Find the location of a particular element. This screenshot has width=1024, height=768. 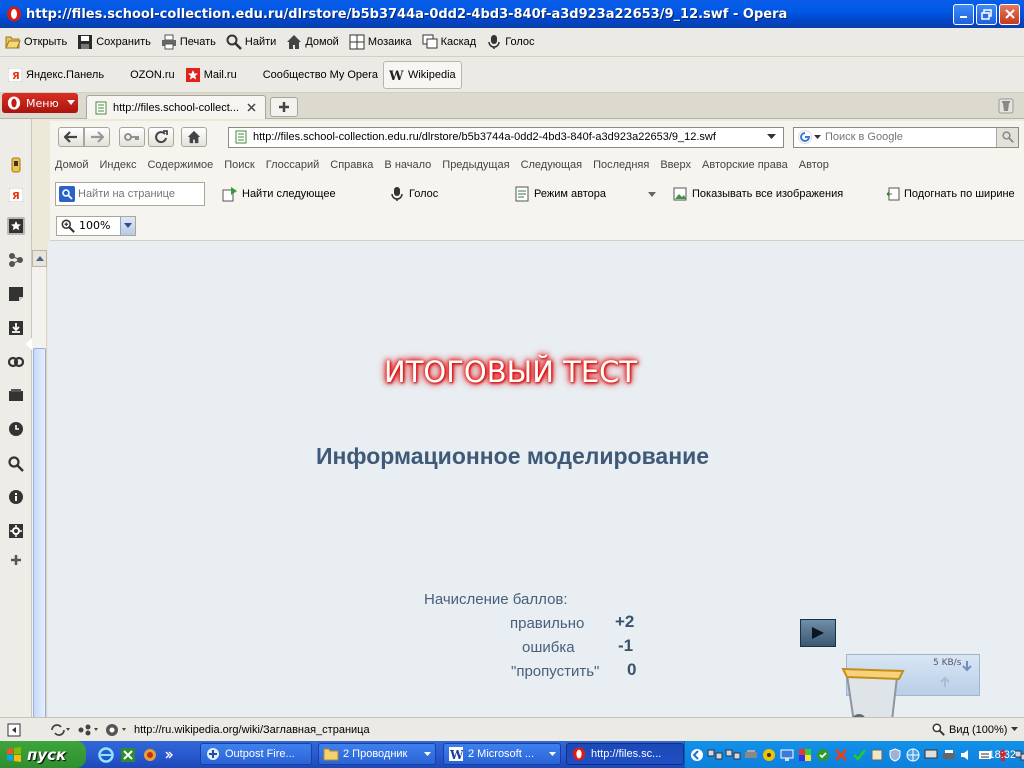

tray-color-icon is located at coordinates (805, 755).